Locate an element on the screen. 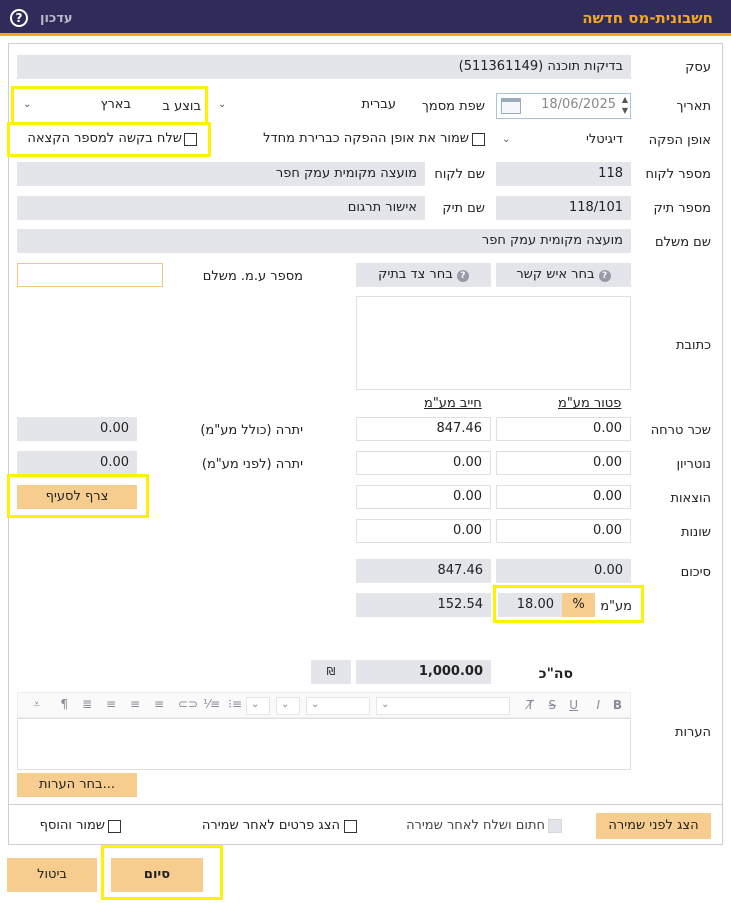 The image size is (731, 903). numbered-list-icon: ⅟≡ is located at coordinates (211, 704).